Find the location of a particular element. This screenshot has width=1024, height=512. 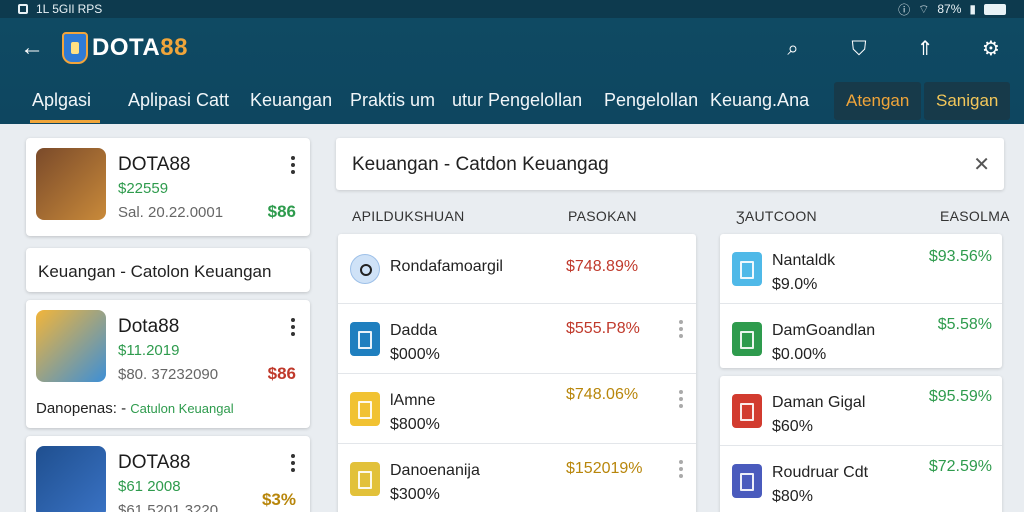

app-price: $22559 is located at coordinates (143, 188).